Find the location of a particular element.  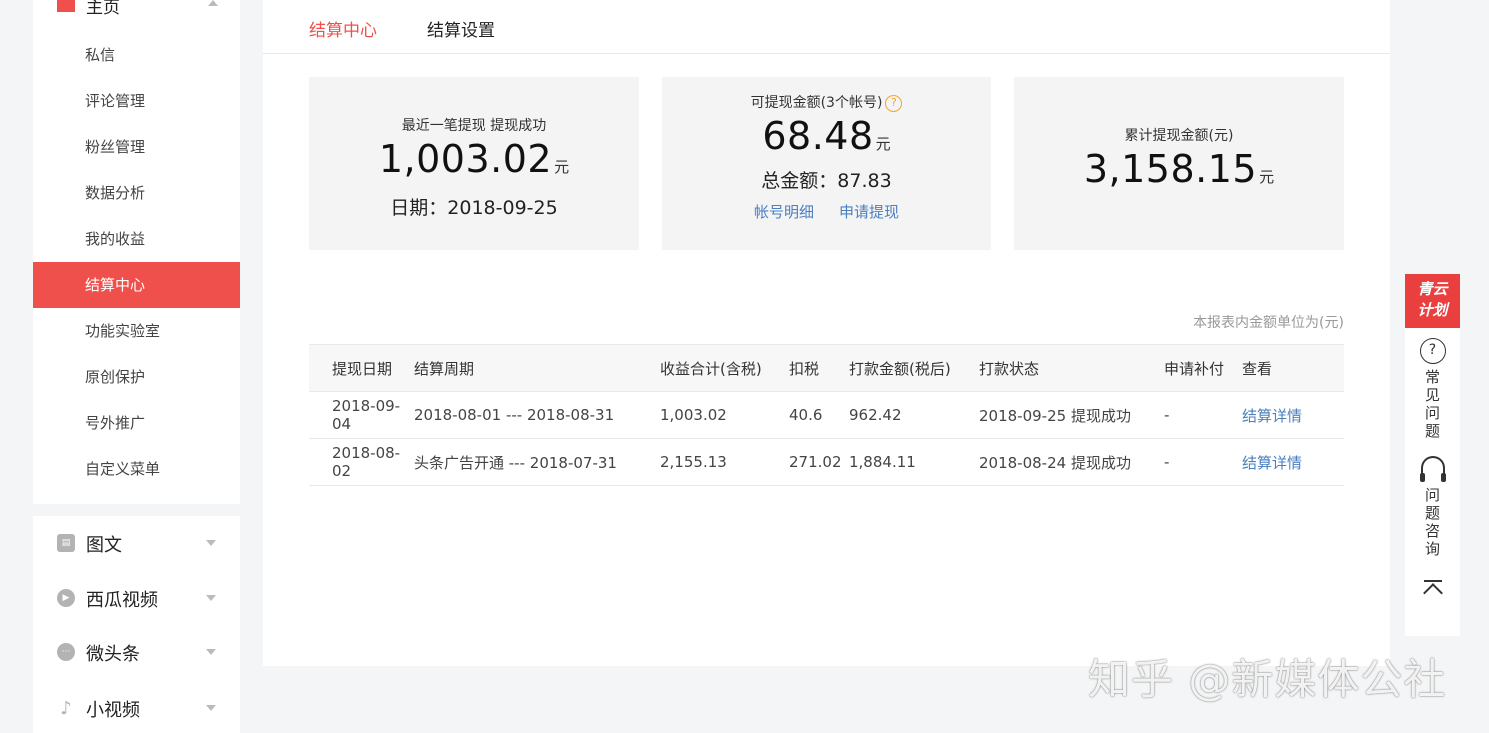

sidebar-group-label: 微头条 is located at coordinates (113, 654).